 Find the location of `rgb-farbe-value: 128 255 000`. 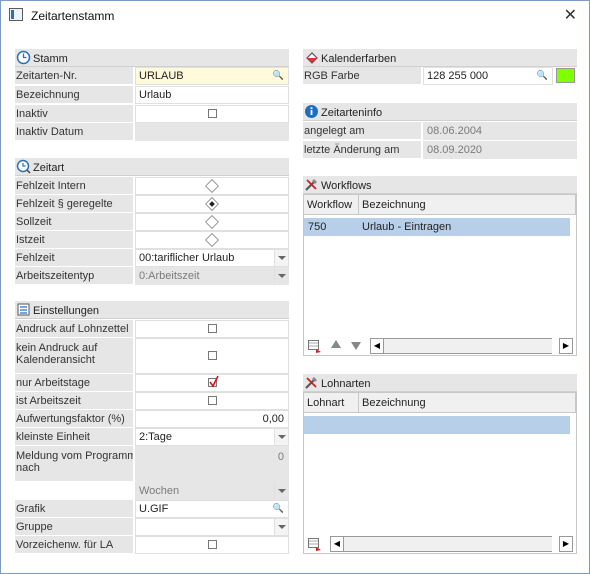

rgb-farbe-value: 128 255 000 is located at coordinates (458, 76).